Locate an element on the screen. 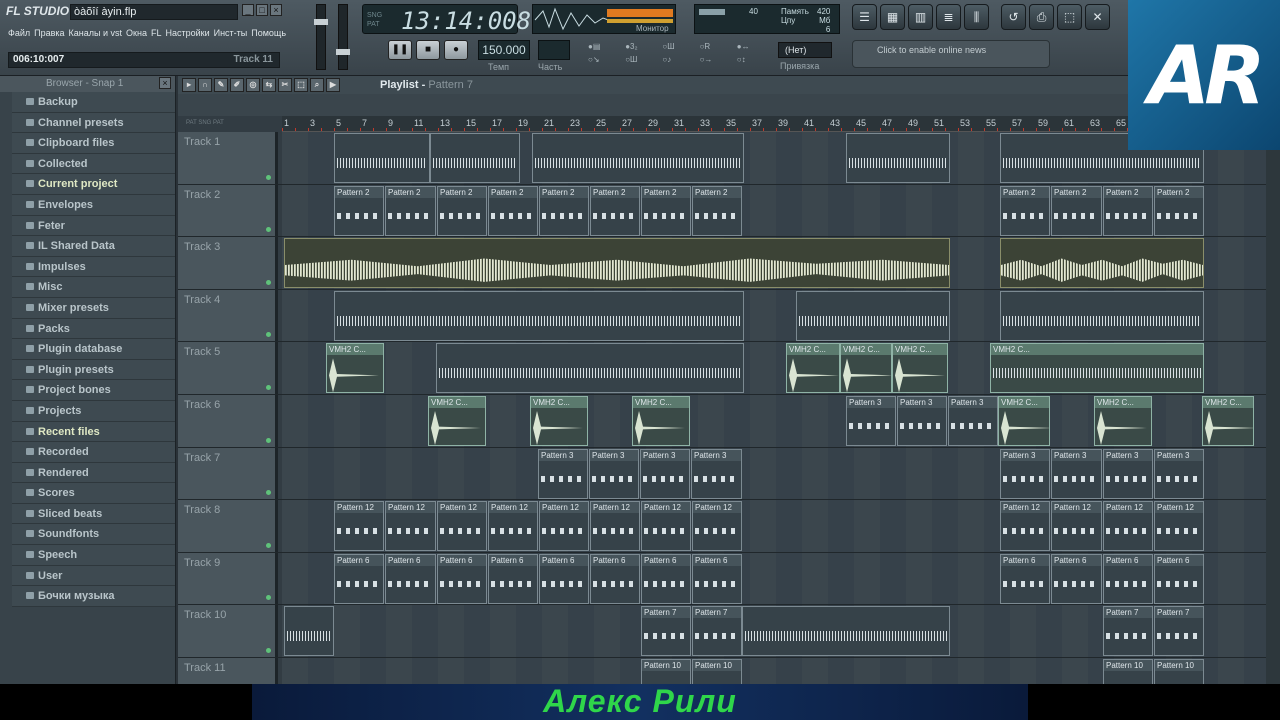  browser-item: Recent files is located at coordinates (93, 432).